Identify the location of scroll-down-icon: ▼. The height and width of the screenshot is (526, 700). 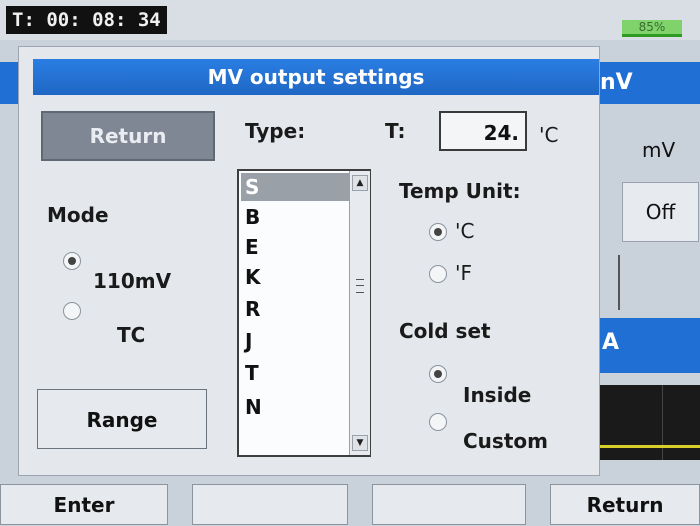
(360, 443).